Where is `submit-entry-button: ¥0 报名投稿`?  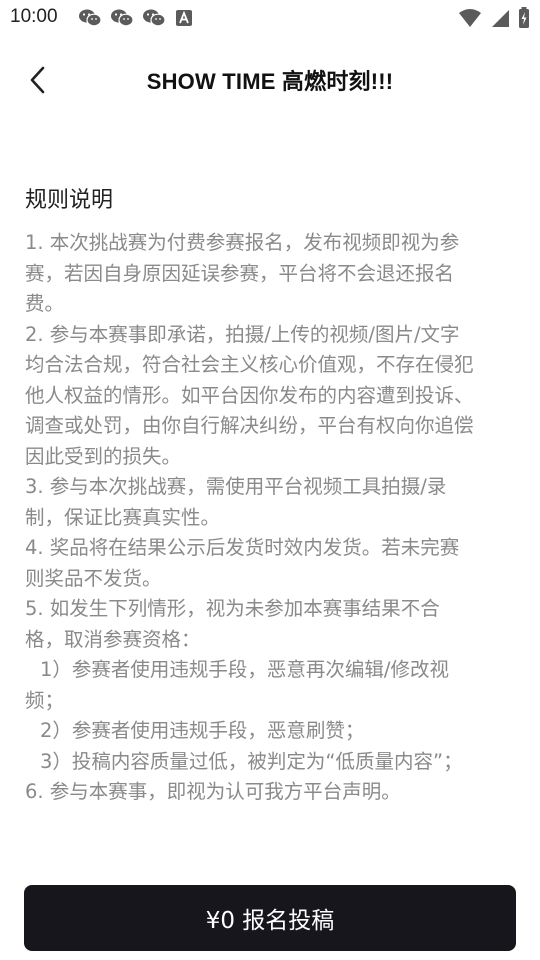 submit-entry-button: ¥0 报名投稿 is located at coordinates (270, 918).